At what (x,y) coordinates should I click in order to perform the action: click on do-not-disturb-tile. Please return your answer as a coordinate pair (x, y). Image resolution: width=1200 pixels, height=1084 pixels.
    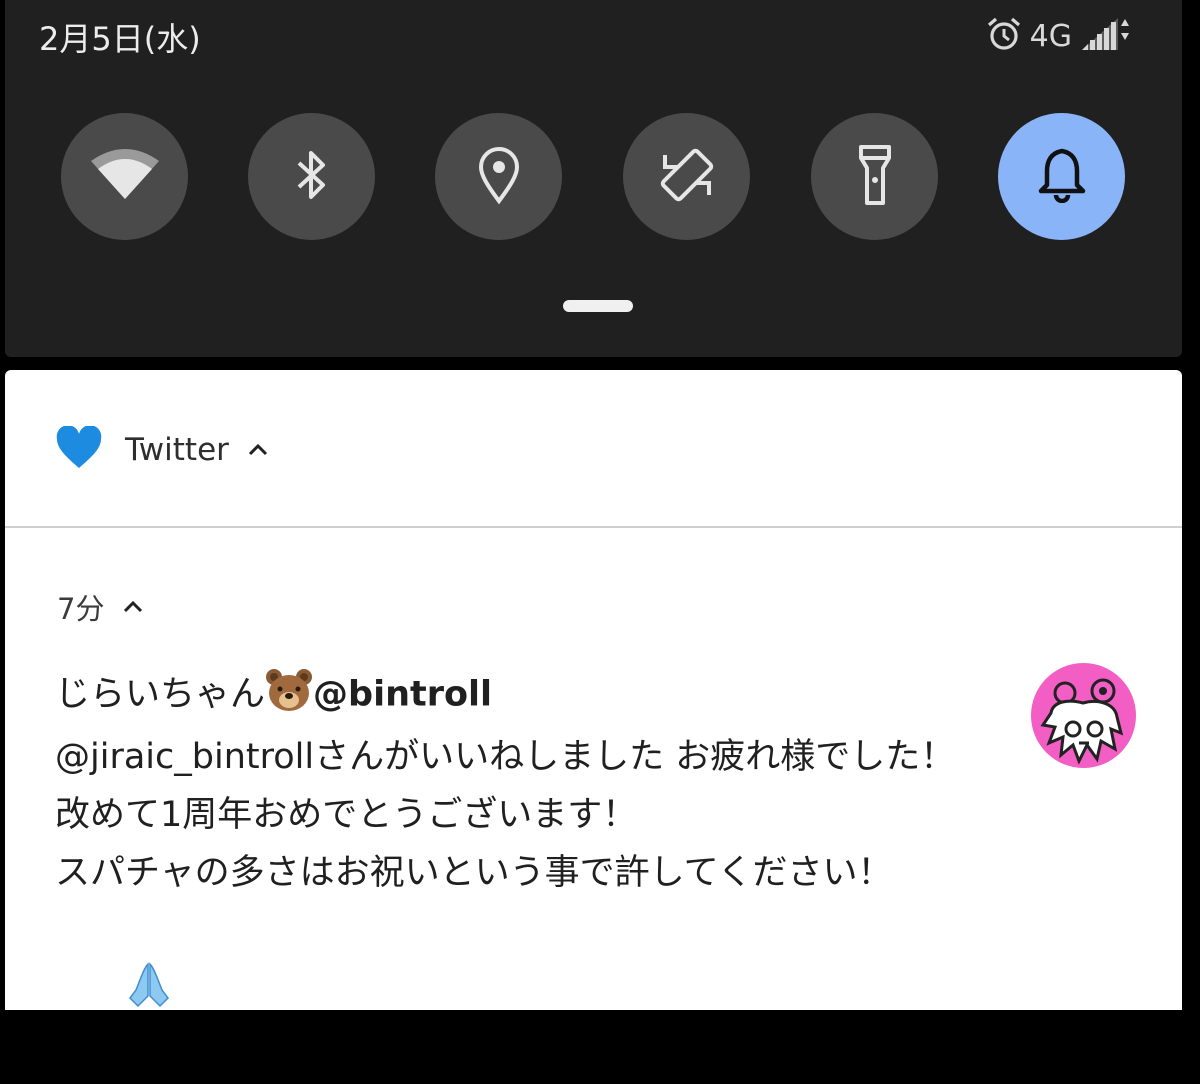
    Looking at the image, I should click on (1061, 176).